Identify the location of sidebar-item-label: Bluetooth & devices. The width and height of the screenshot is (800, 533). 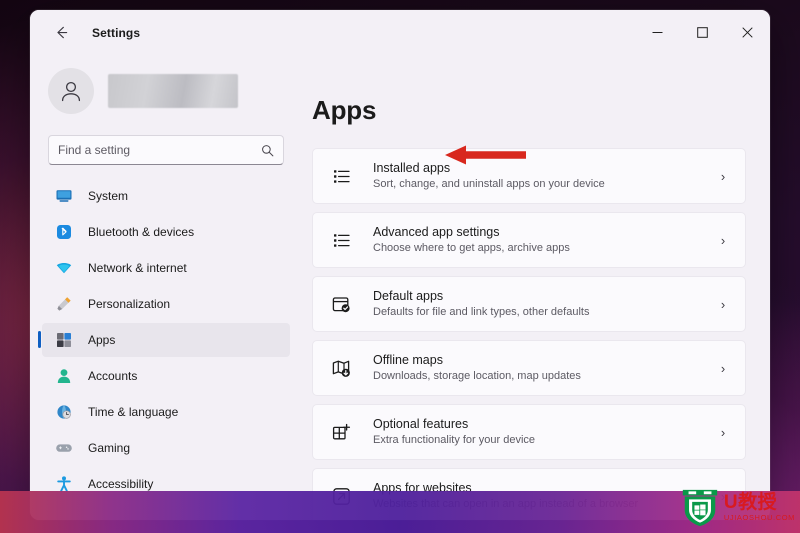
(141, 232).